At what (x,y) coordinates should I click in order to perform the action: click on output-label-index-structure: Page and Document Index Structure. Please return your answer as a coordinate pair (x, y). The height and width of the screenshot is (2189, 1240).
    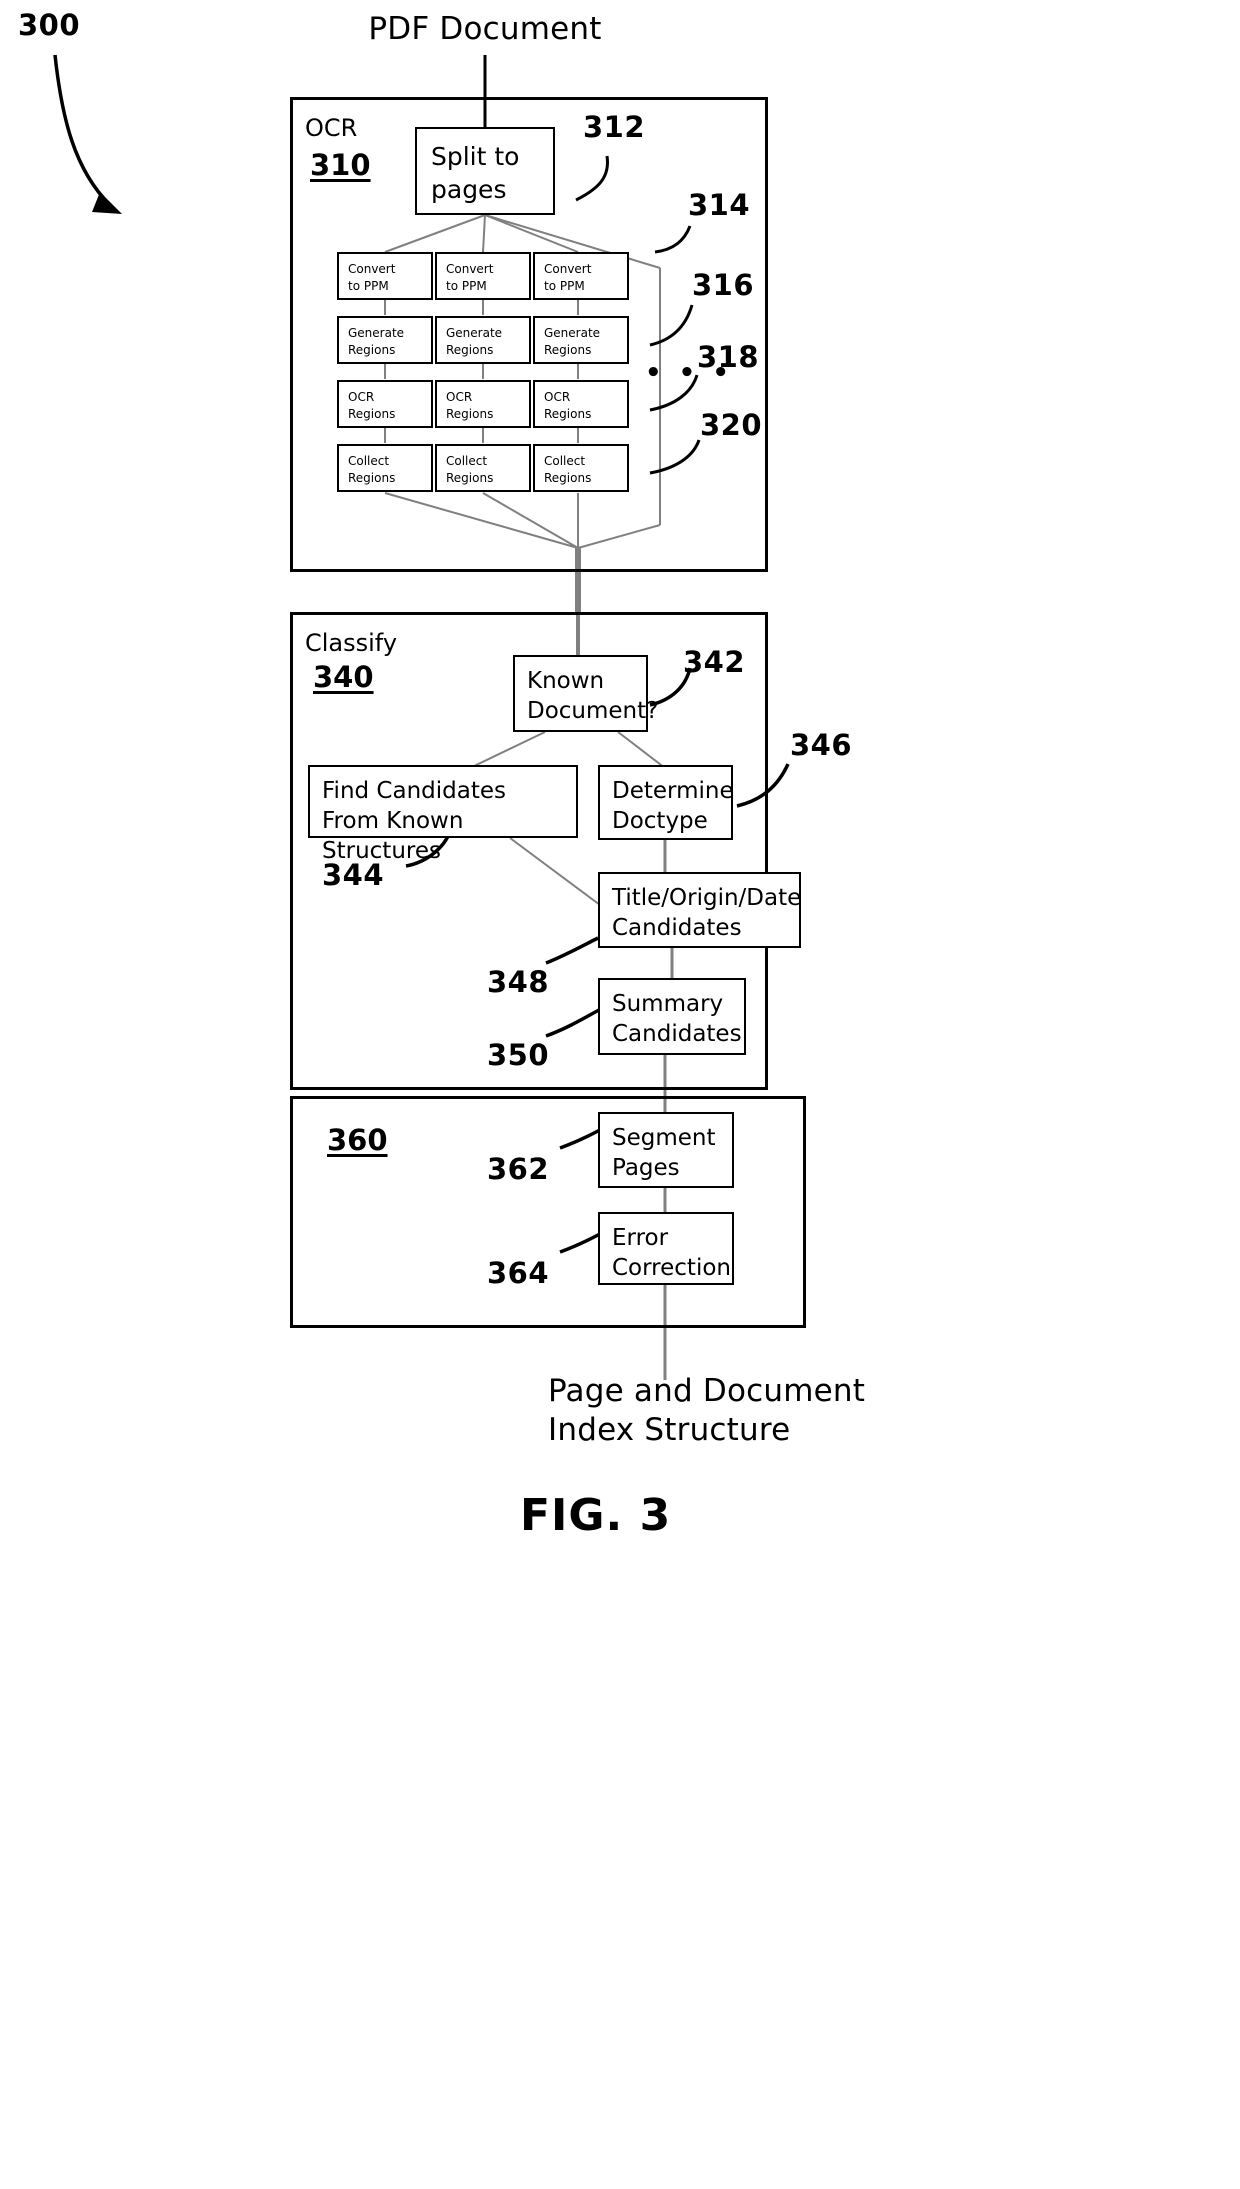
    Looking at the image, I should click on (707, 1410).